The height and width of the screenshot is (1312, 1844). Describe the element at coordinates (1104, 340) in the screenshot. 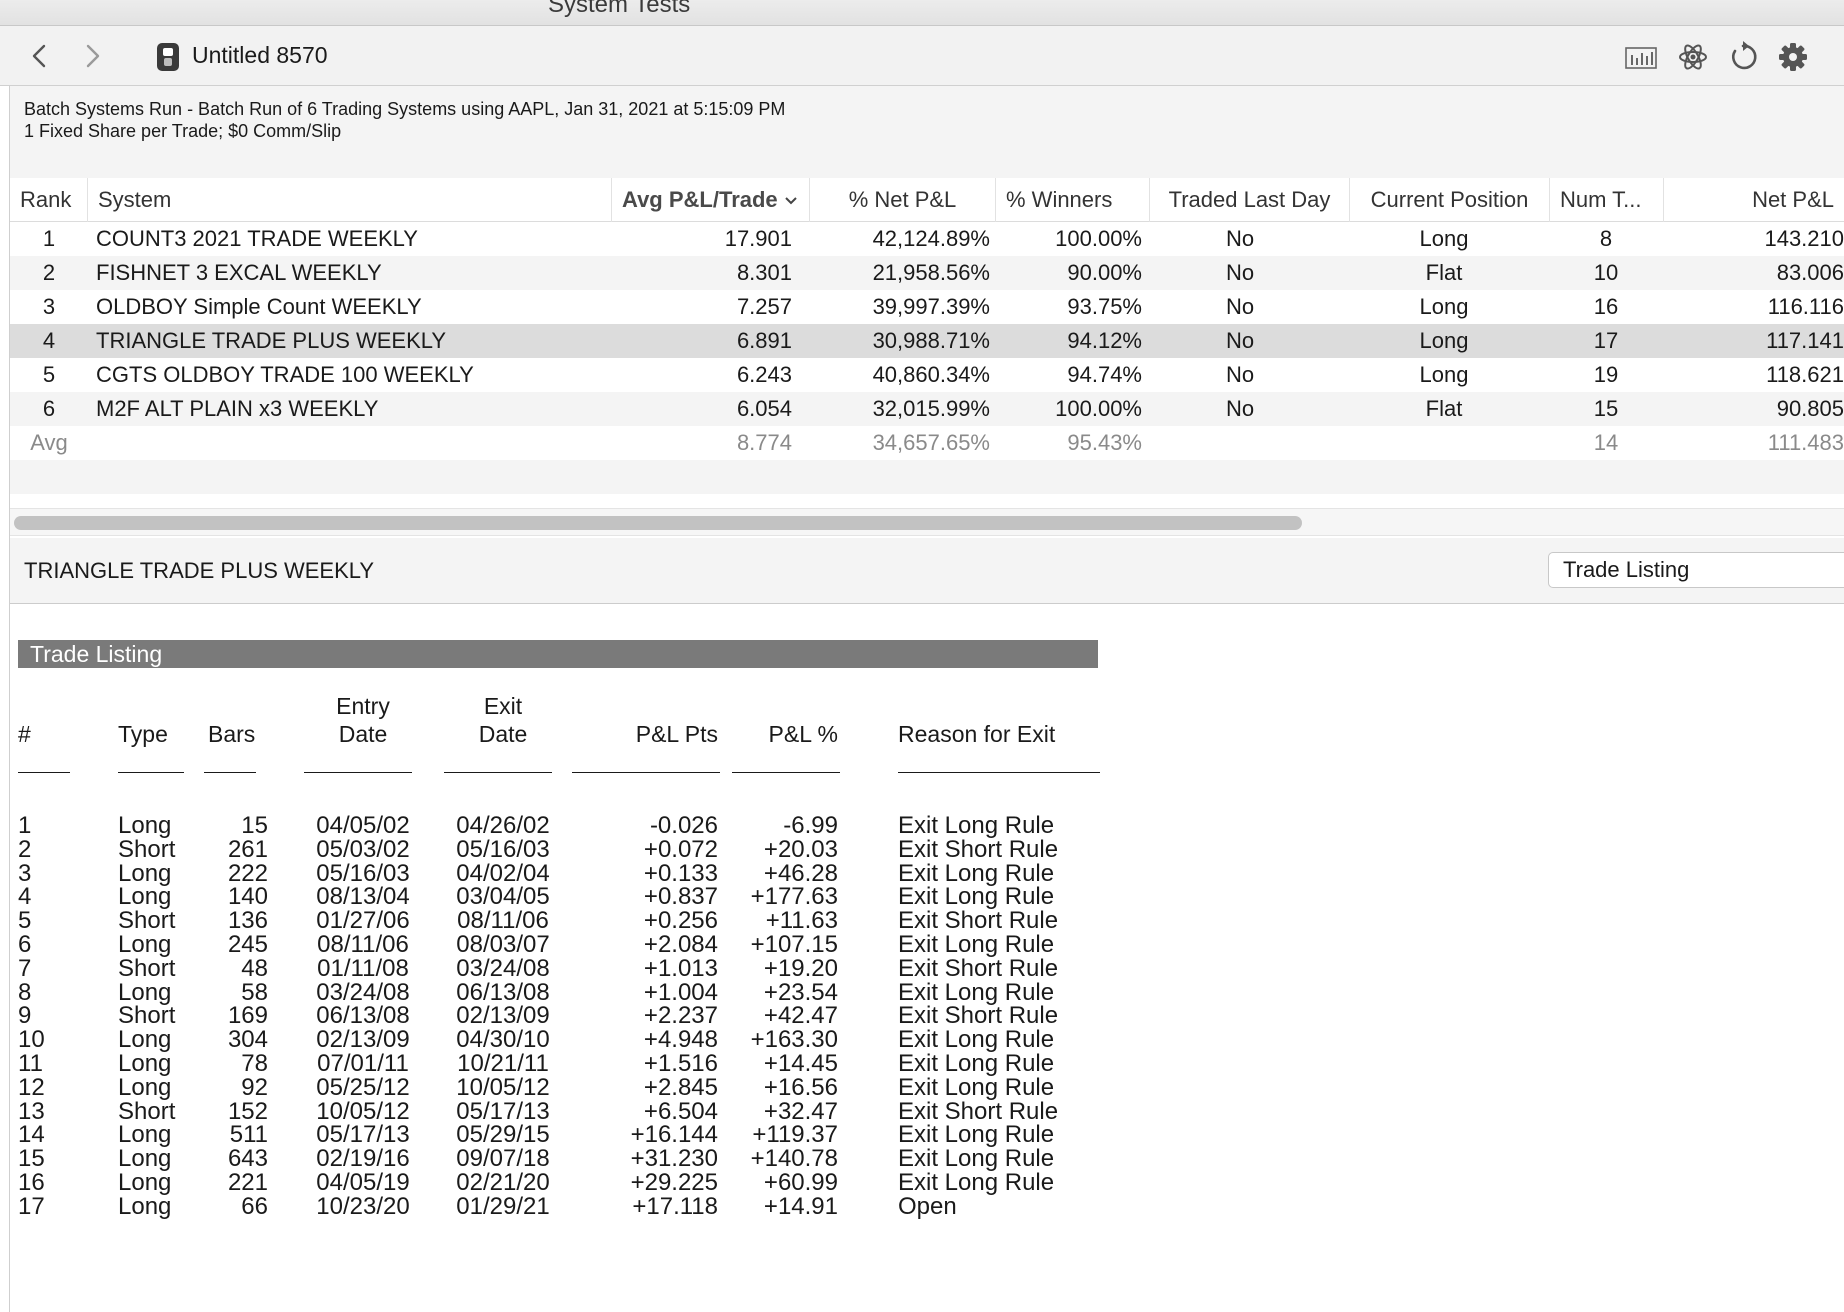

I see `pct-winners-cell: 94.12%` at that location.